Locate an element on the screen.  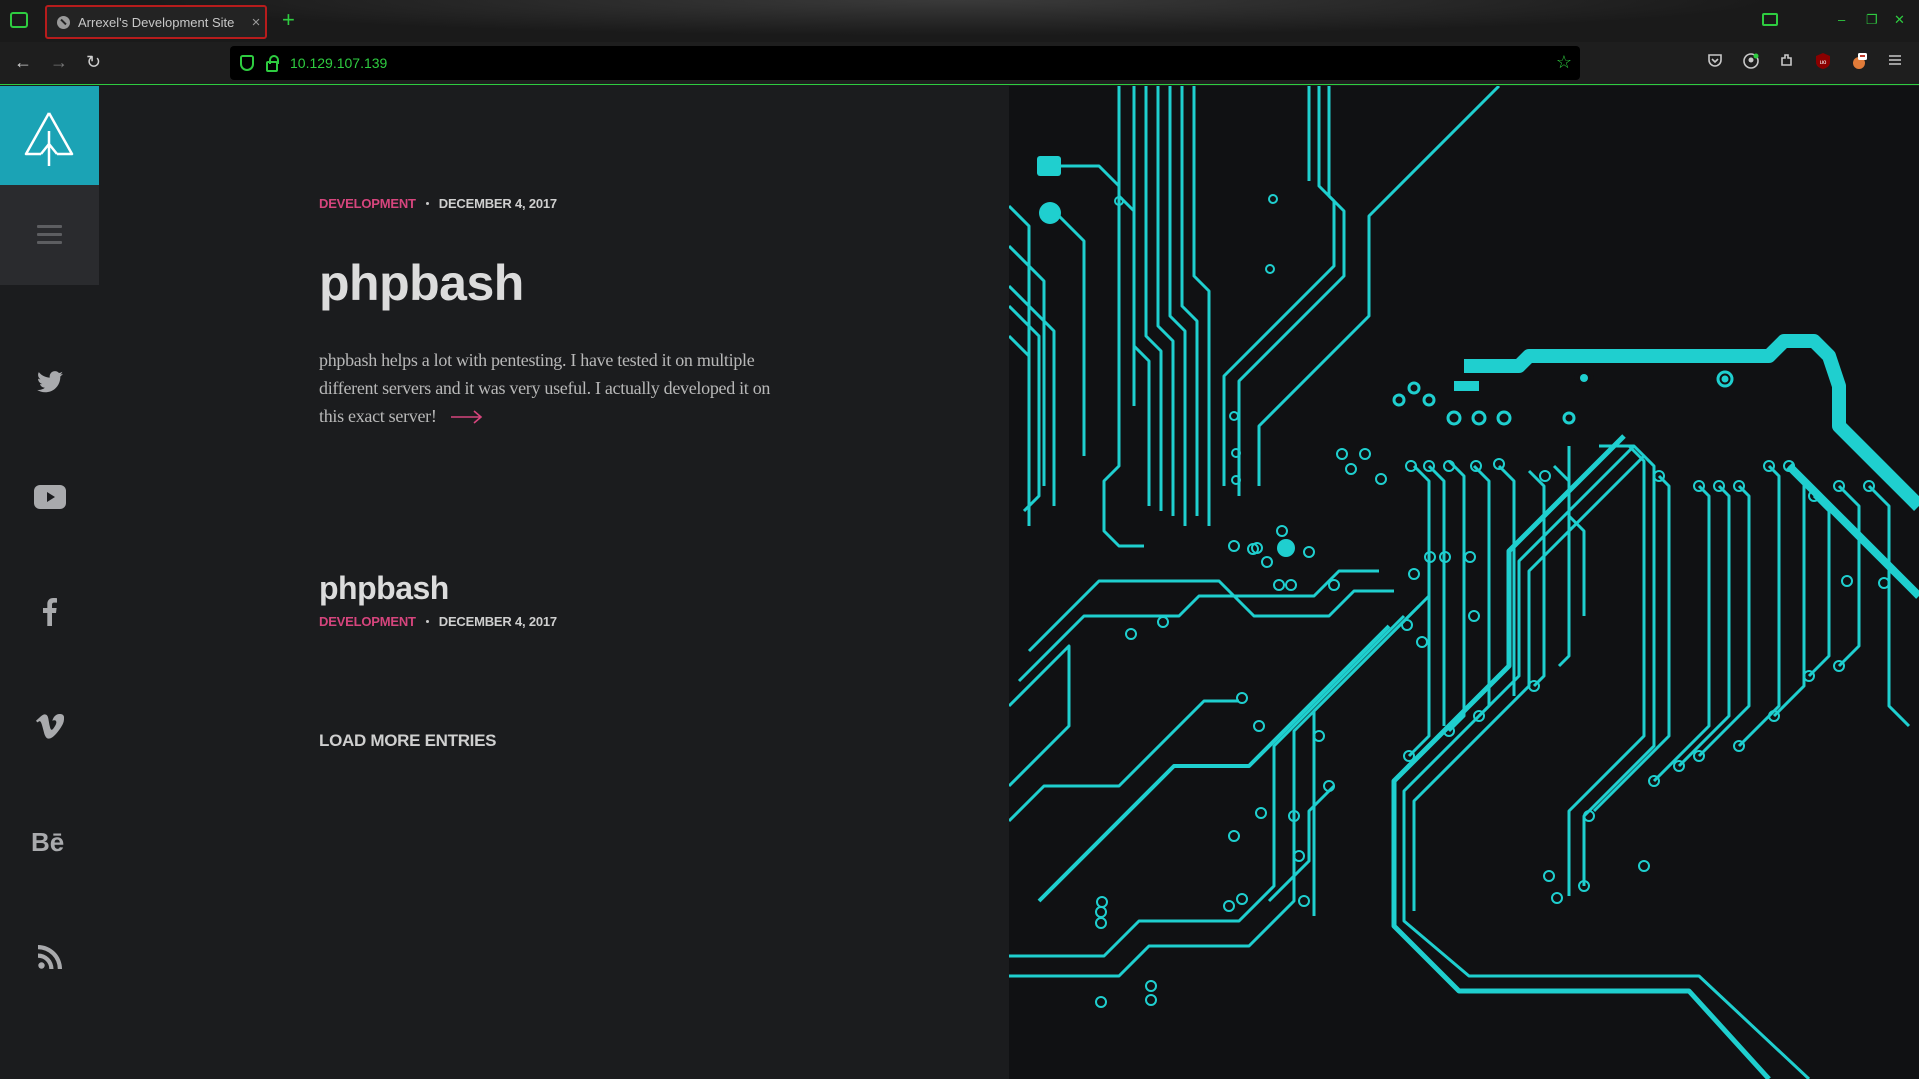
twitter-icon is located at coordinates (49, 382).